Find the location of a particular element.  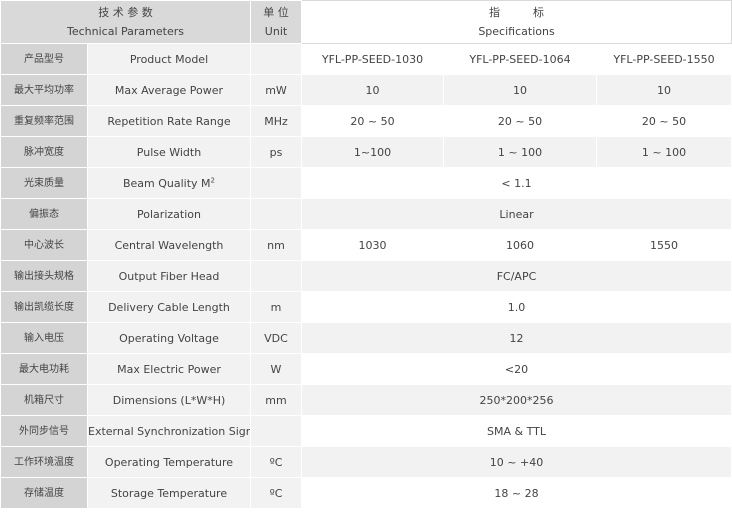

spec-value-2: 10 is located at coordinates (520, 90).